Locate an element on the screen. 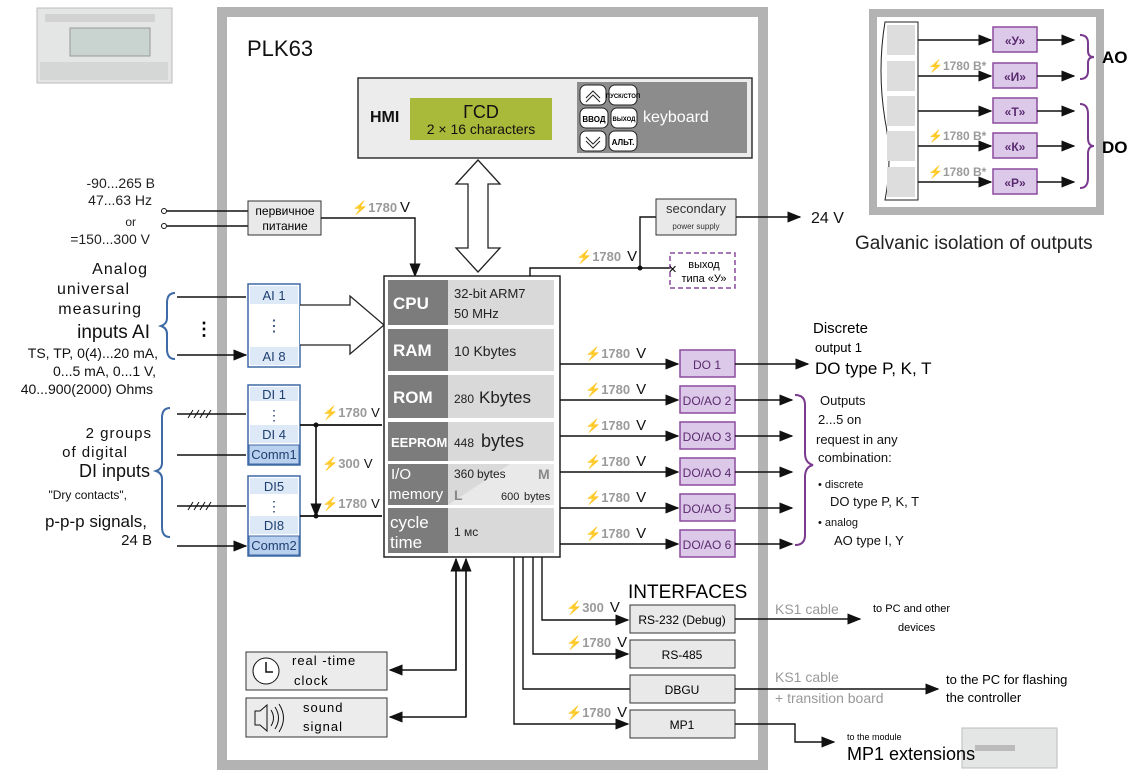 The width and height of the screenshot is (1134, 777). di1-isolation: ⚡1780 V is located at coordinates (351, 413).